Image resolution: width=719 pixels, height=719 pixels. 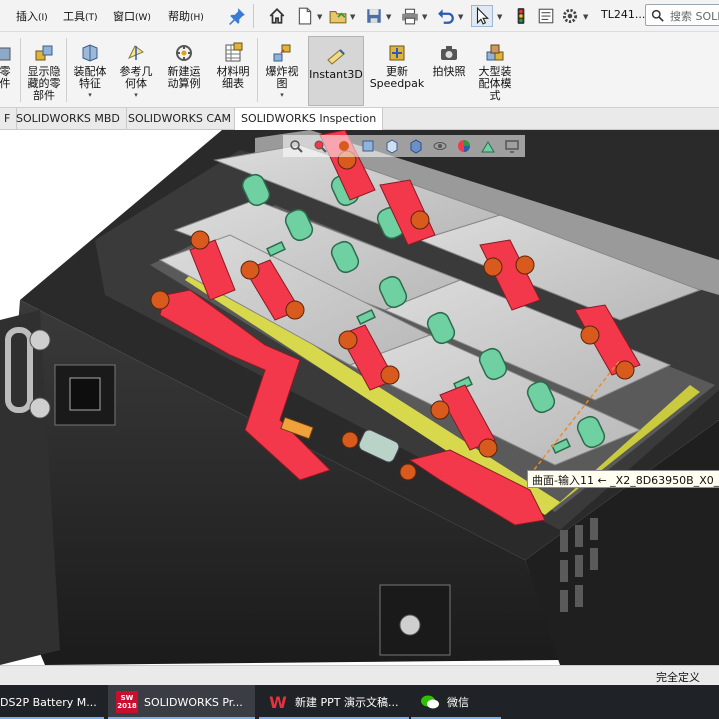 I want to click on take-snapshot-button: 拍快照, so click(x=449, y=70).